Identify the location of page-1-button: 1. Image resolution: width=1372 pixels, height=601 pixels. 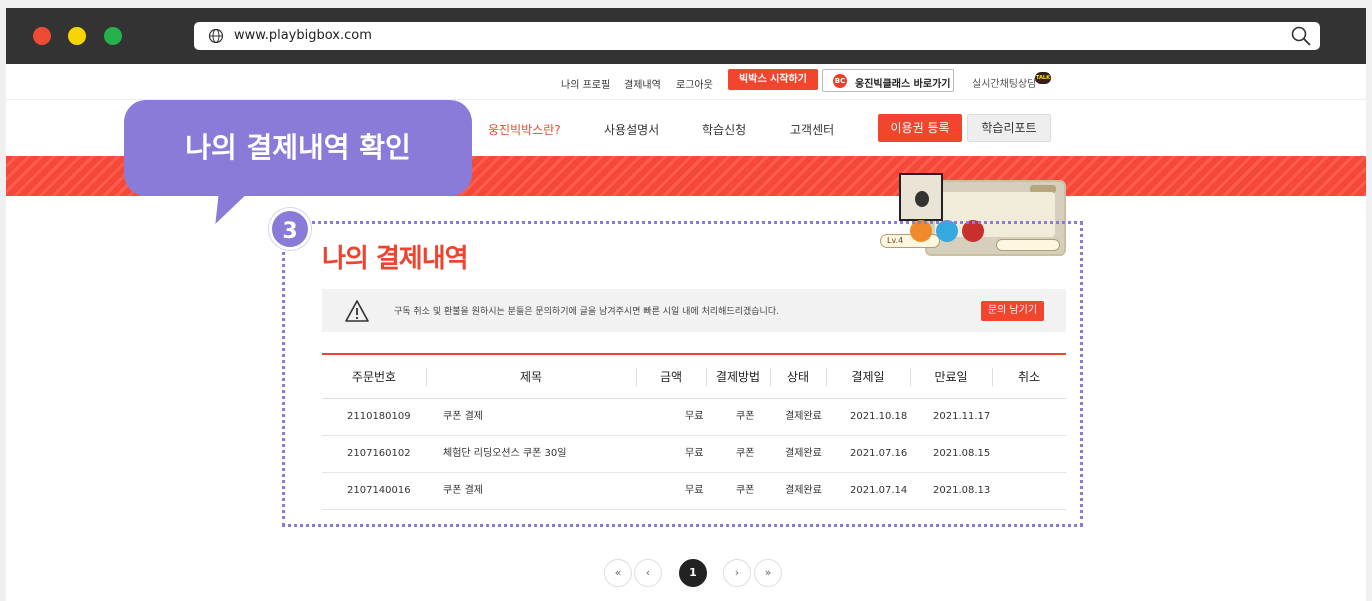
(693, 573).